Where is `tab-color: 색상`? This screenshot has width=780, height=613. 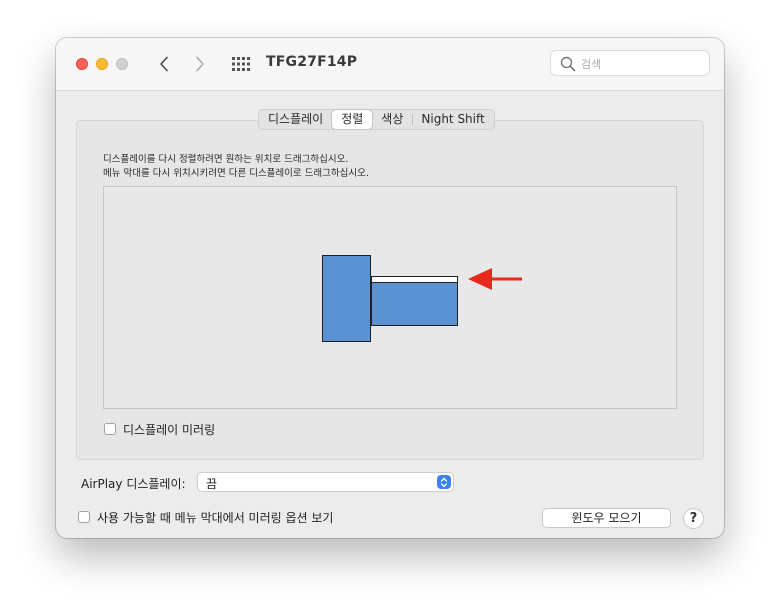
tab-color: 색상 is located at coordinates (392, 119).